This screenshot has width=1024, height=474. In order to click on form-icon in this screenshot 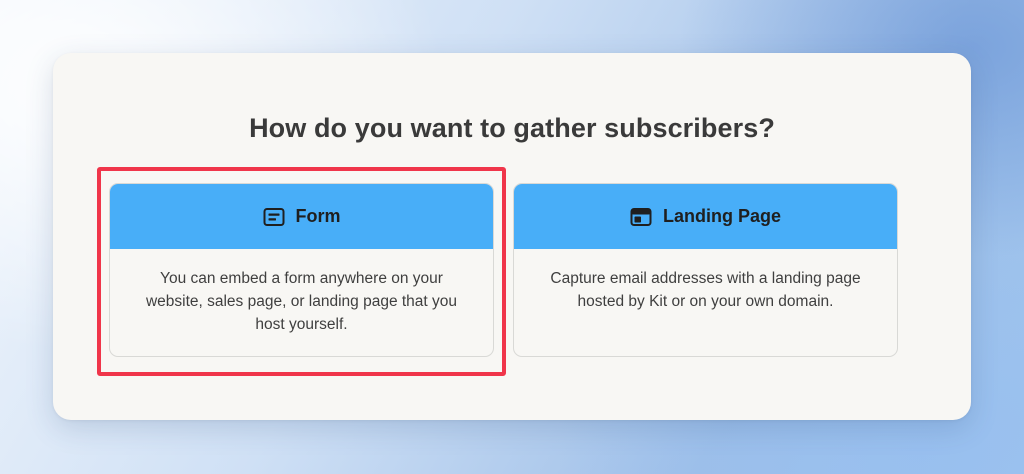, I will do `click(274, 217)`.